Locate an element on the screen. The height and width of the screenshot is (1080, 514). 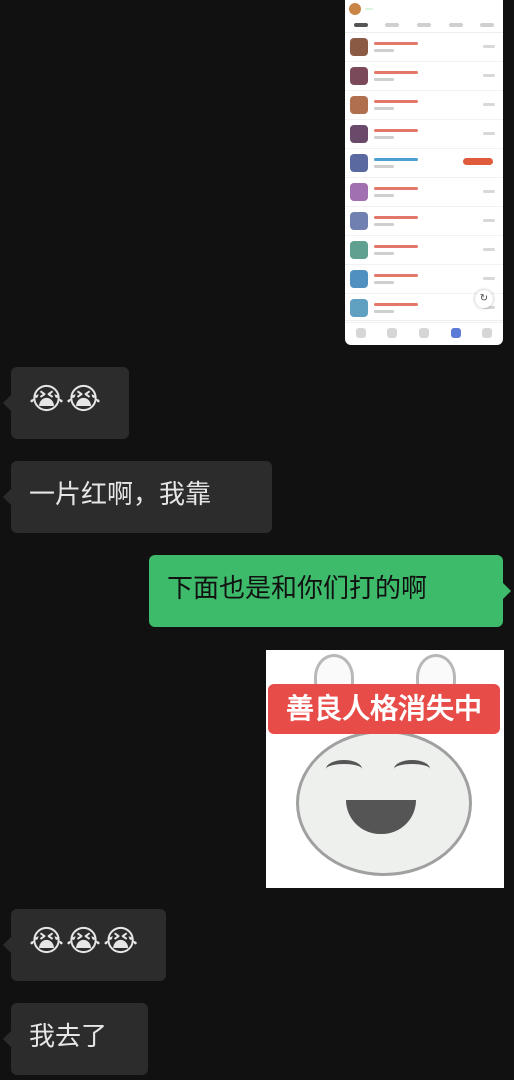
thumb-bottom-nav is located at coordinates (424, 332).